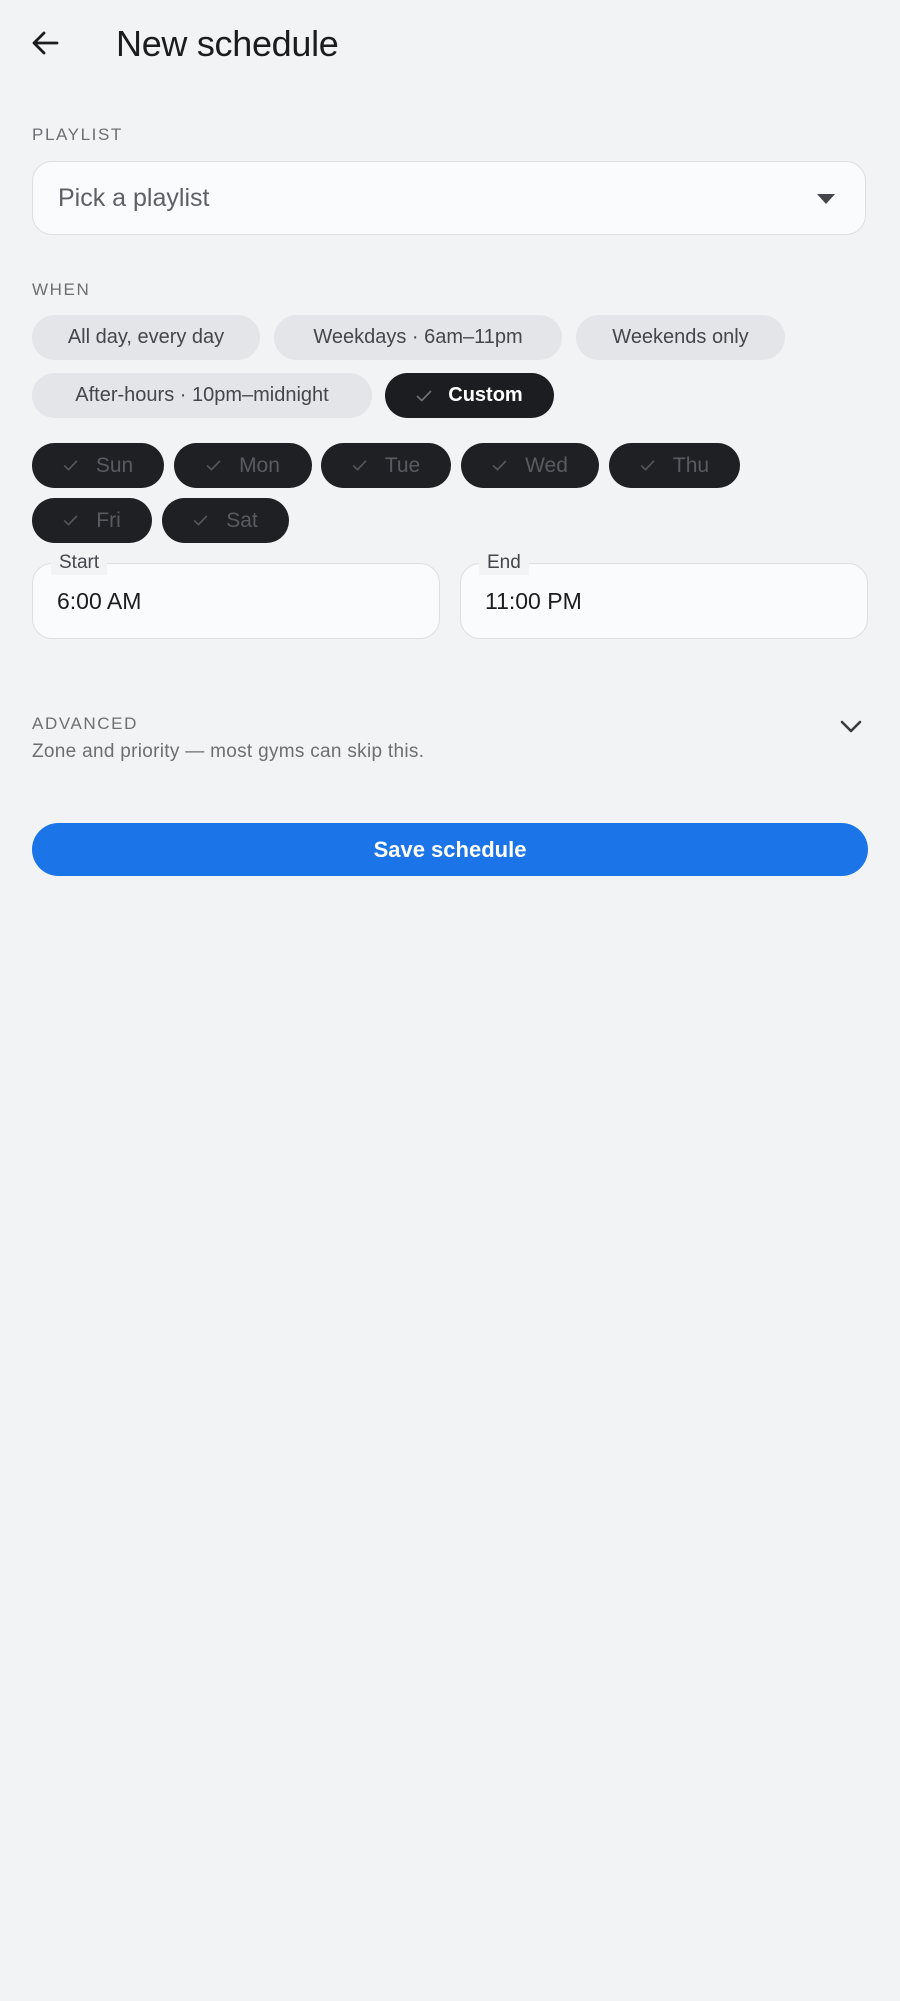  What do you see at coordinates (114, 465) in the screenshot?
I see `day-chip-label: Sun` at bounding box center [114, 465].